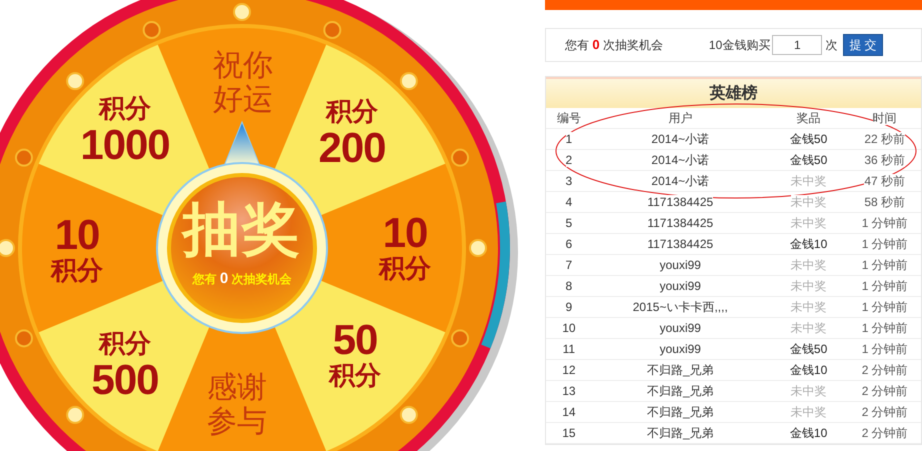 The image size is (922, 451). I want to click on column-header: 用户, so click(680, 118).